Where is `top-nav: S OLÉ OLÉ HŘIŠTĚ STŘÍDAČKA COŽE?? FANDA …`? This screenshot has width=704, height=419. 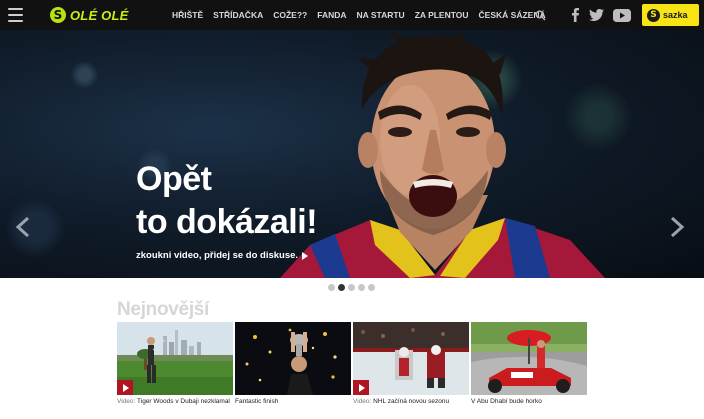
top-nav: S OLÉ OLÉ HŘIŠTĚ STŘÍDAČKA COŽE?? FANDA … is located at coordinates (352, 15).